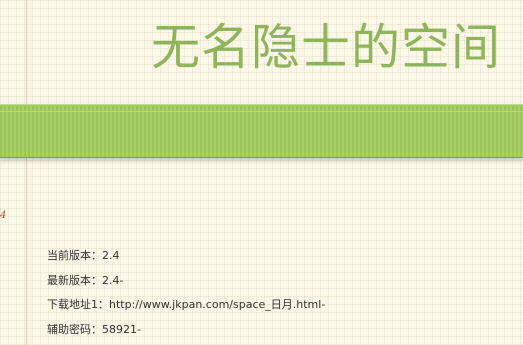 This screenshot has height=345, width=523. What do you see at coordinates (26, 172) in the screenshot?
I see `notebook-margin-line` at bounding box center [26, 172].